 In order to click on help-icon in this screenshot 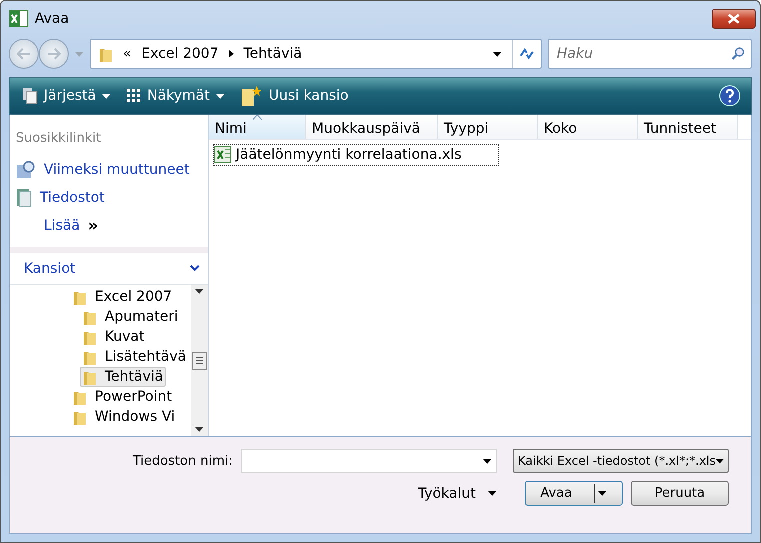, I will do `click(730, 96)`.